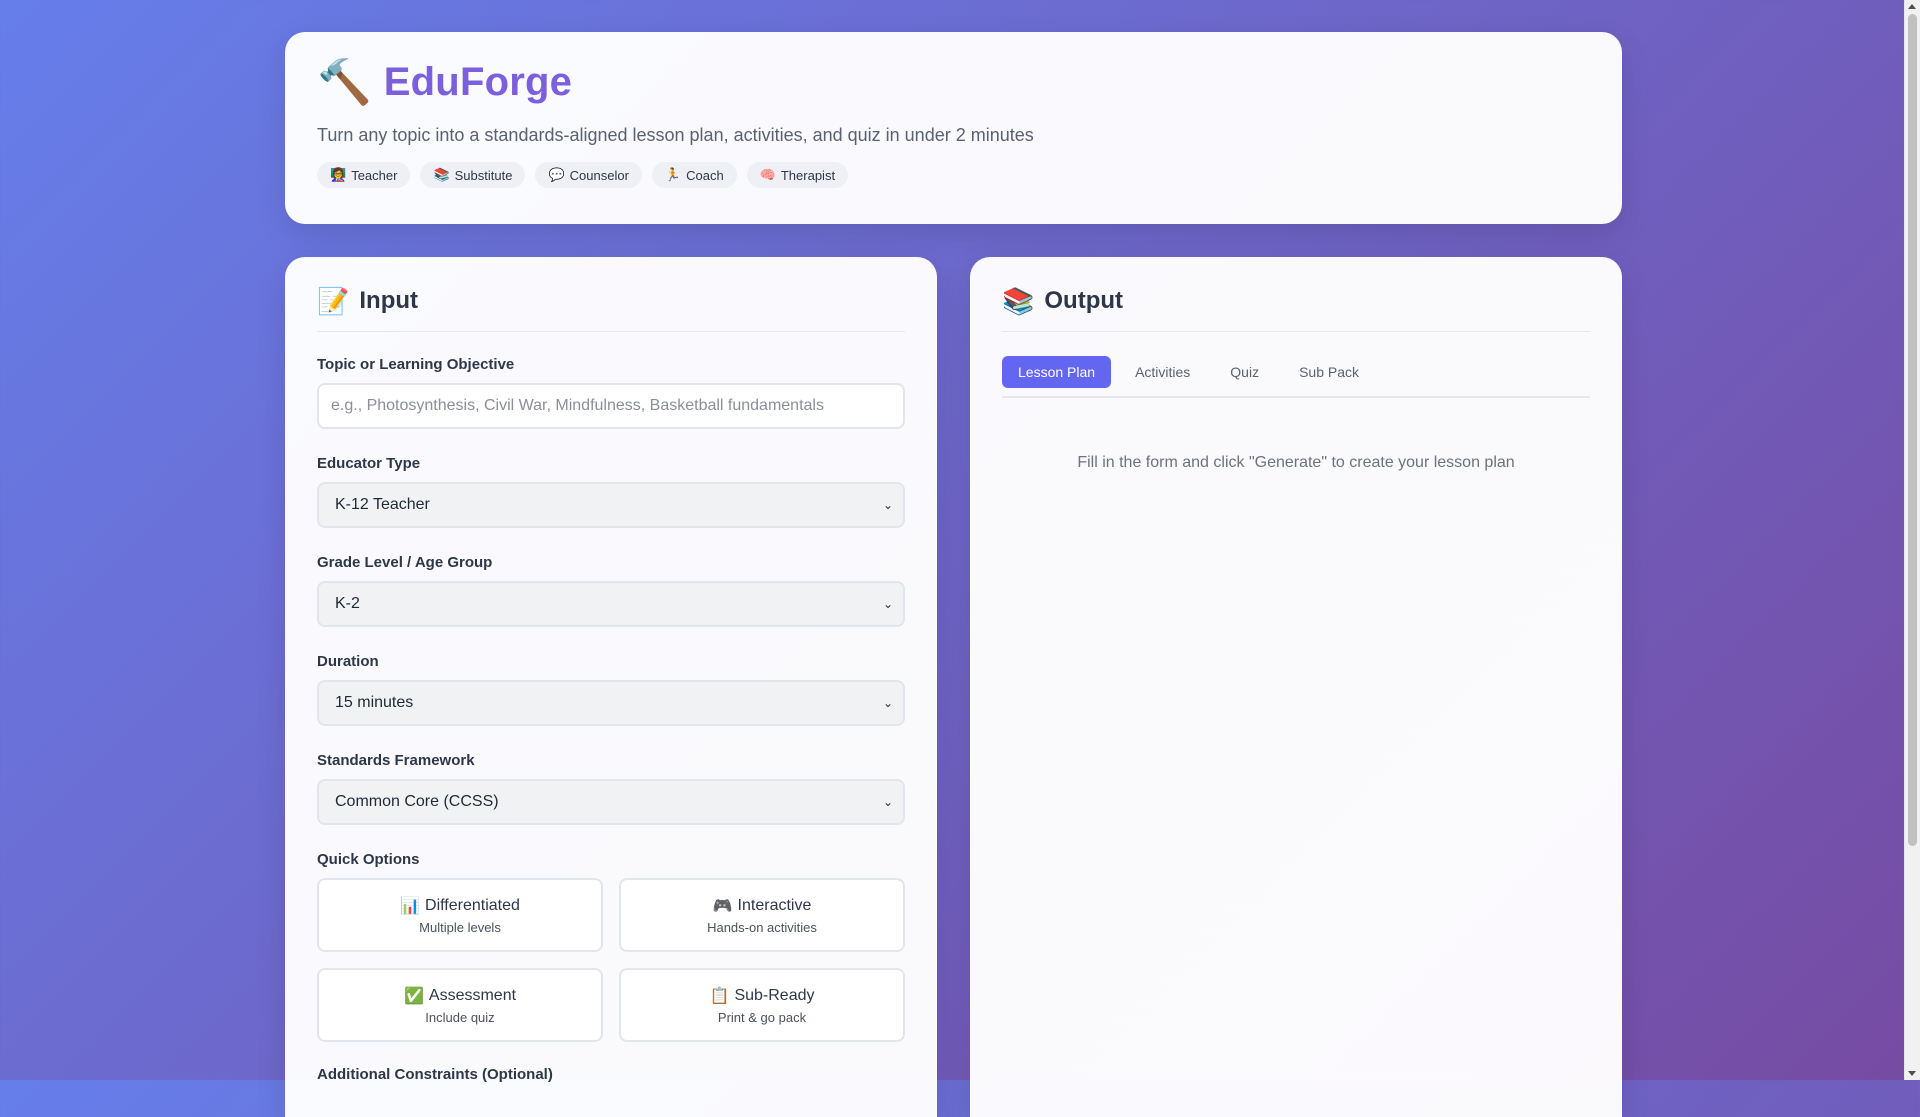 The image size is (1920, 1117). What do you see at coordinates (611, 505) in the screenshot?
I see `educator-type-select: K-12 Teacher ⌄` at bounding box center [611, 505].